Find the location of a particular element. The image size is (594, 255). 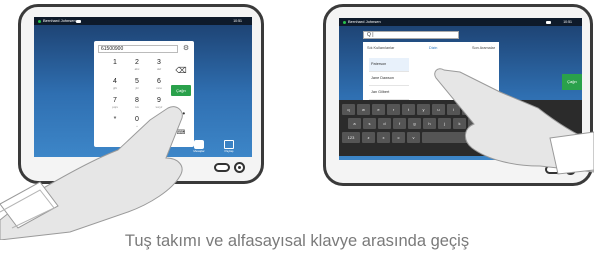

keyboard-toggle-button: ⌨ is located at coordinates (181, 132).